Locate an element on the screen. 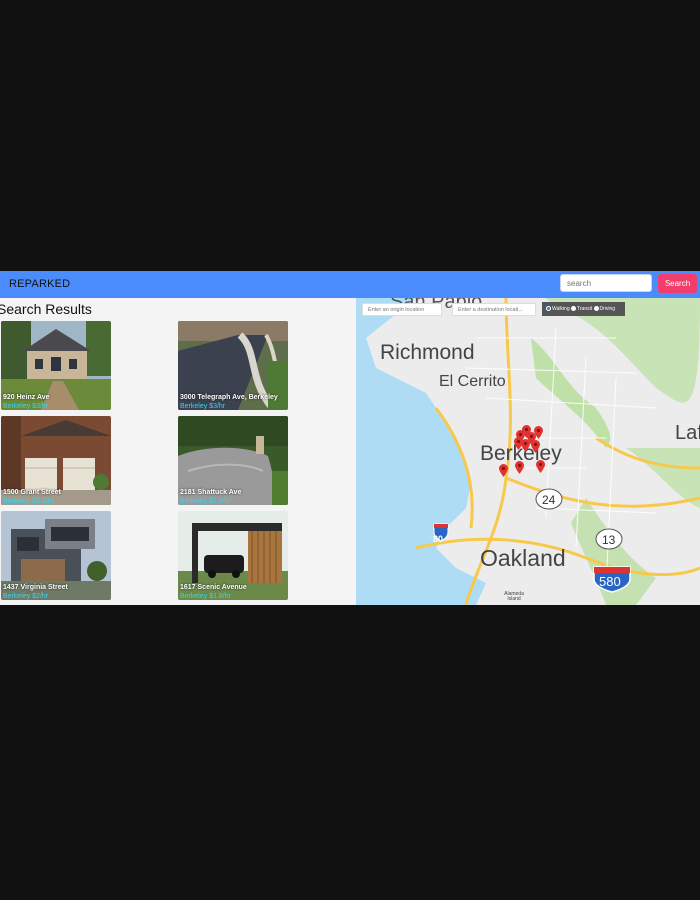 This screenshot has height=900, width=700. map-label-alameda: Alameda Island is located at coordinates (514, 596).